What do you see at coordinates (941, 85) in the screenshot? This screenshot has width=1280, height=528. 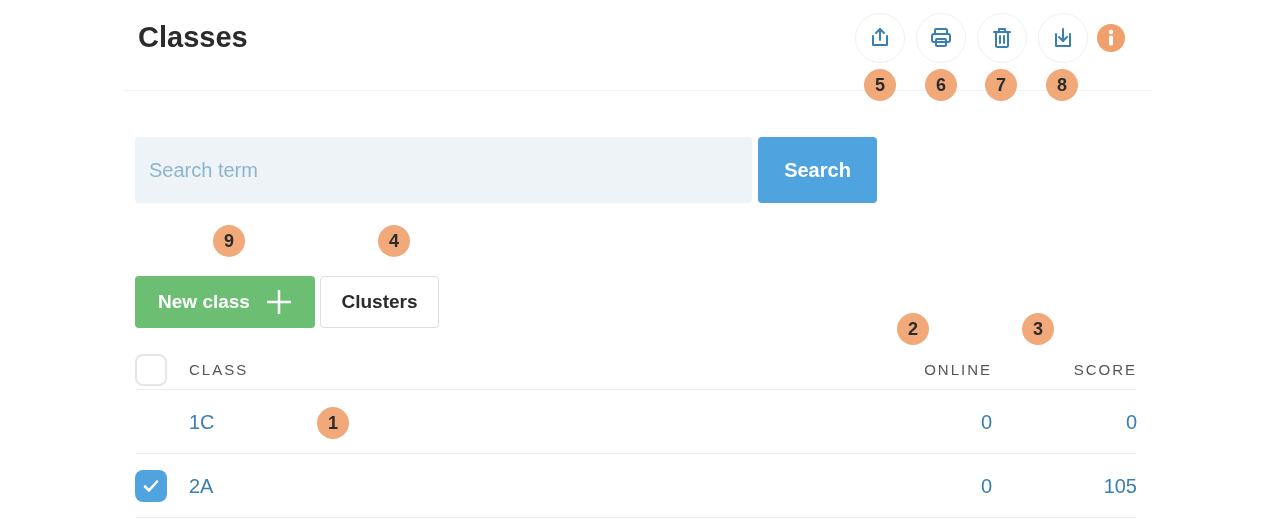 I see `number-badge: 6` at bounding box center [941, 85].